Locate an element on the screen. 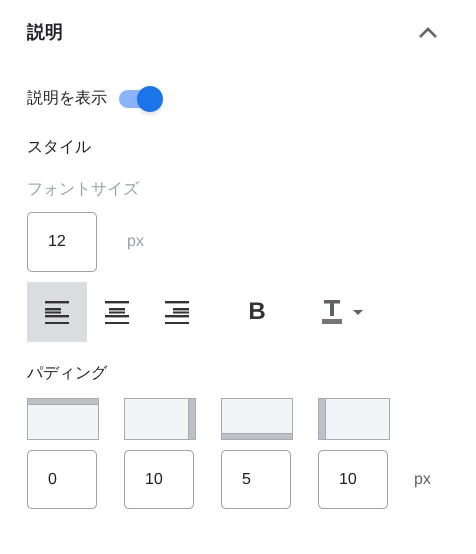 Image resolution: width=476 pixels, height=554 pixels. padding-label: パディング is located at coordinates (67, 374).